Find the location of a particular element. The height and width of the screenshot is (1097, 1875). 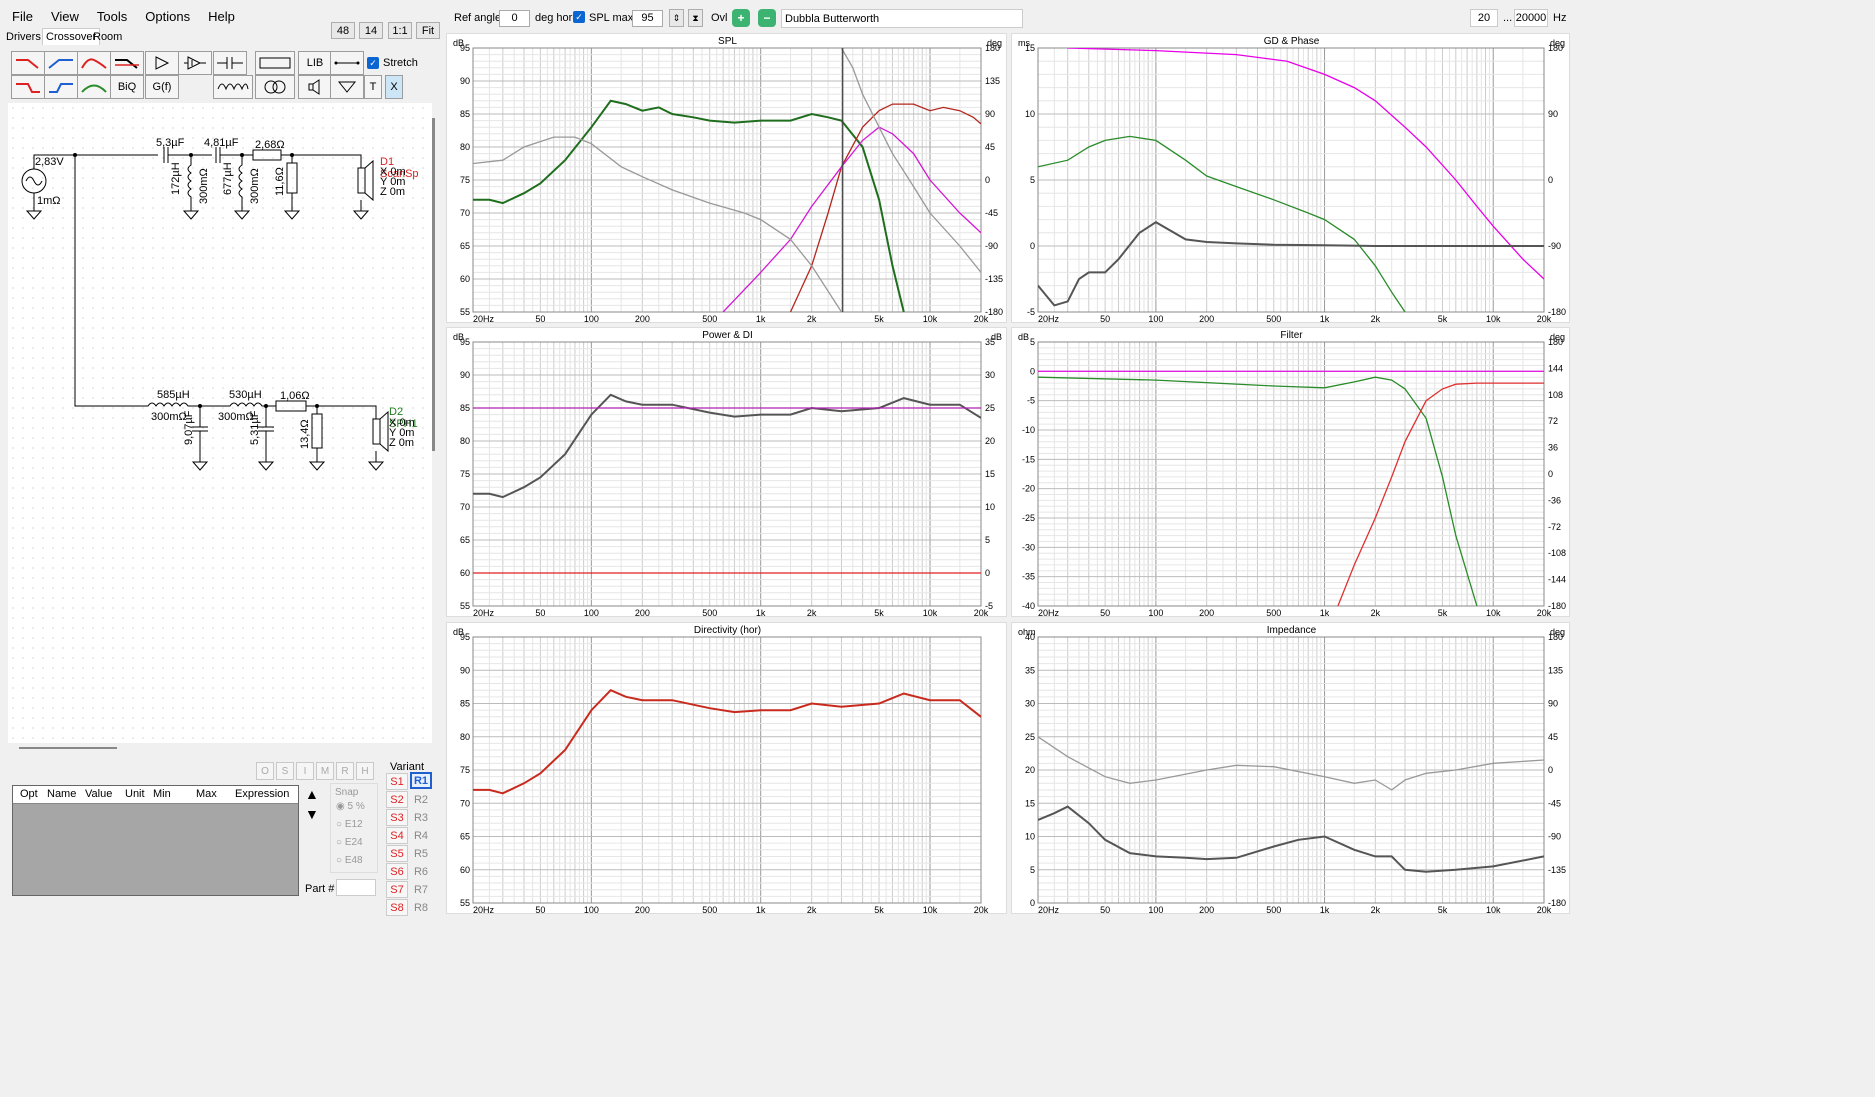

add-overlay-icon: + is located at coordinates (741, 18).